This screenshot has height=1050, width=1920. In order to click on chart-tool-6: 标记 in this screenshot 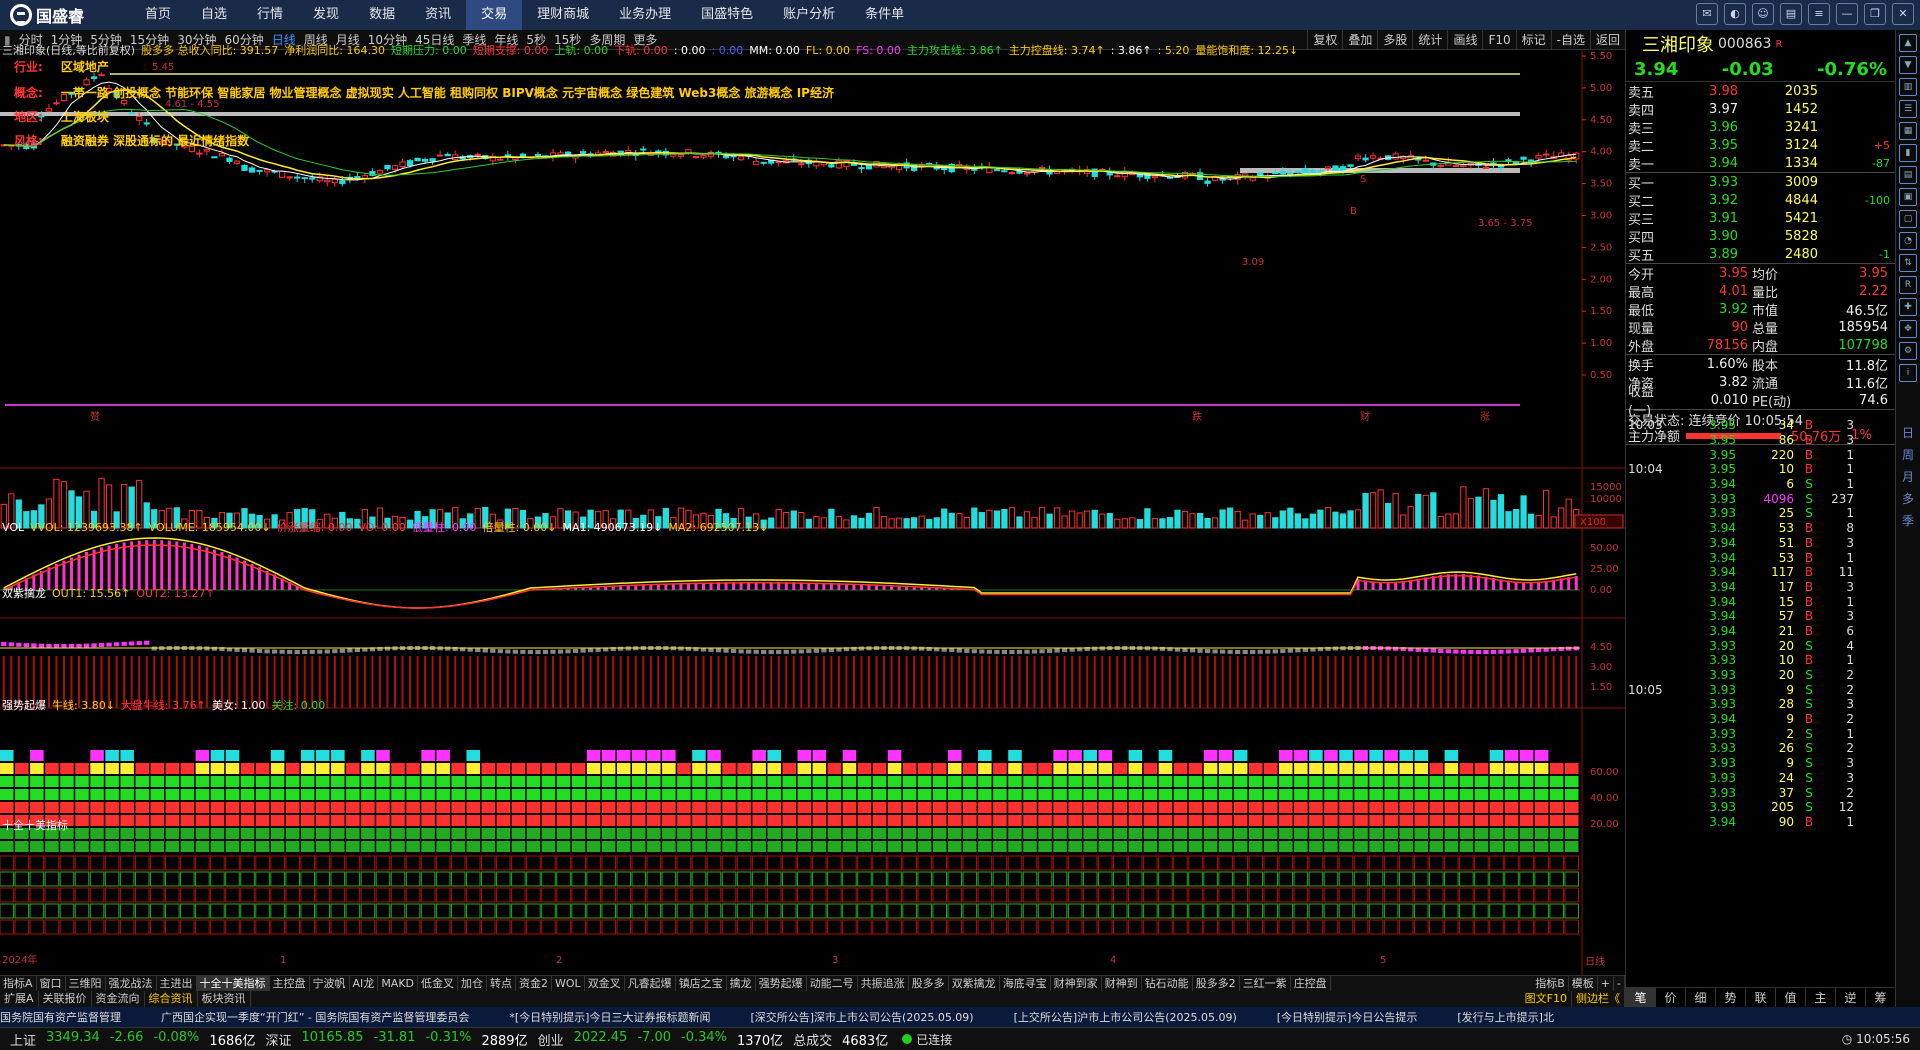, I will do `click(1533, 40)`.